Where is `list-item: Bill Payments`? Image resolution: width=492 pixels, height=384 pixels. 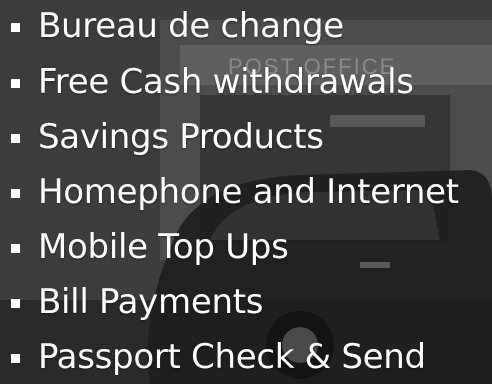 list-item: Bill Payments is located at coordinates (246, 302).